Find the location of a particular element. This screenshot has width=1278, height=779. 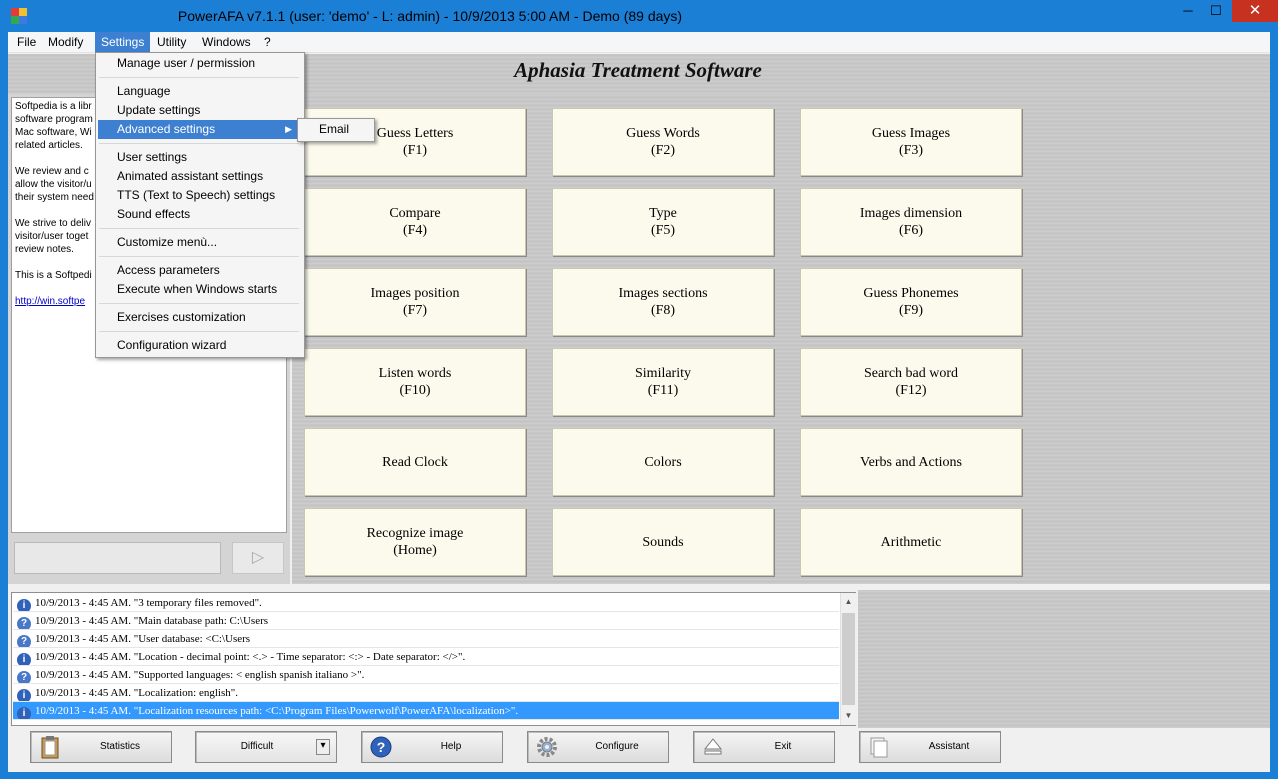

statistics-button: Statistics is located at coordinates (101, 747).